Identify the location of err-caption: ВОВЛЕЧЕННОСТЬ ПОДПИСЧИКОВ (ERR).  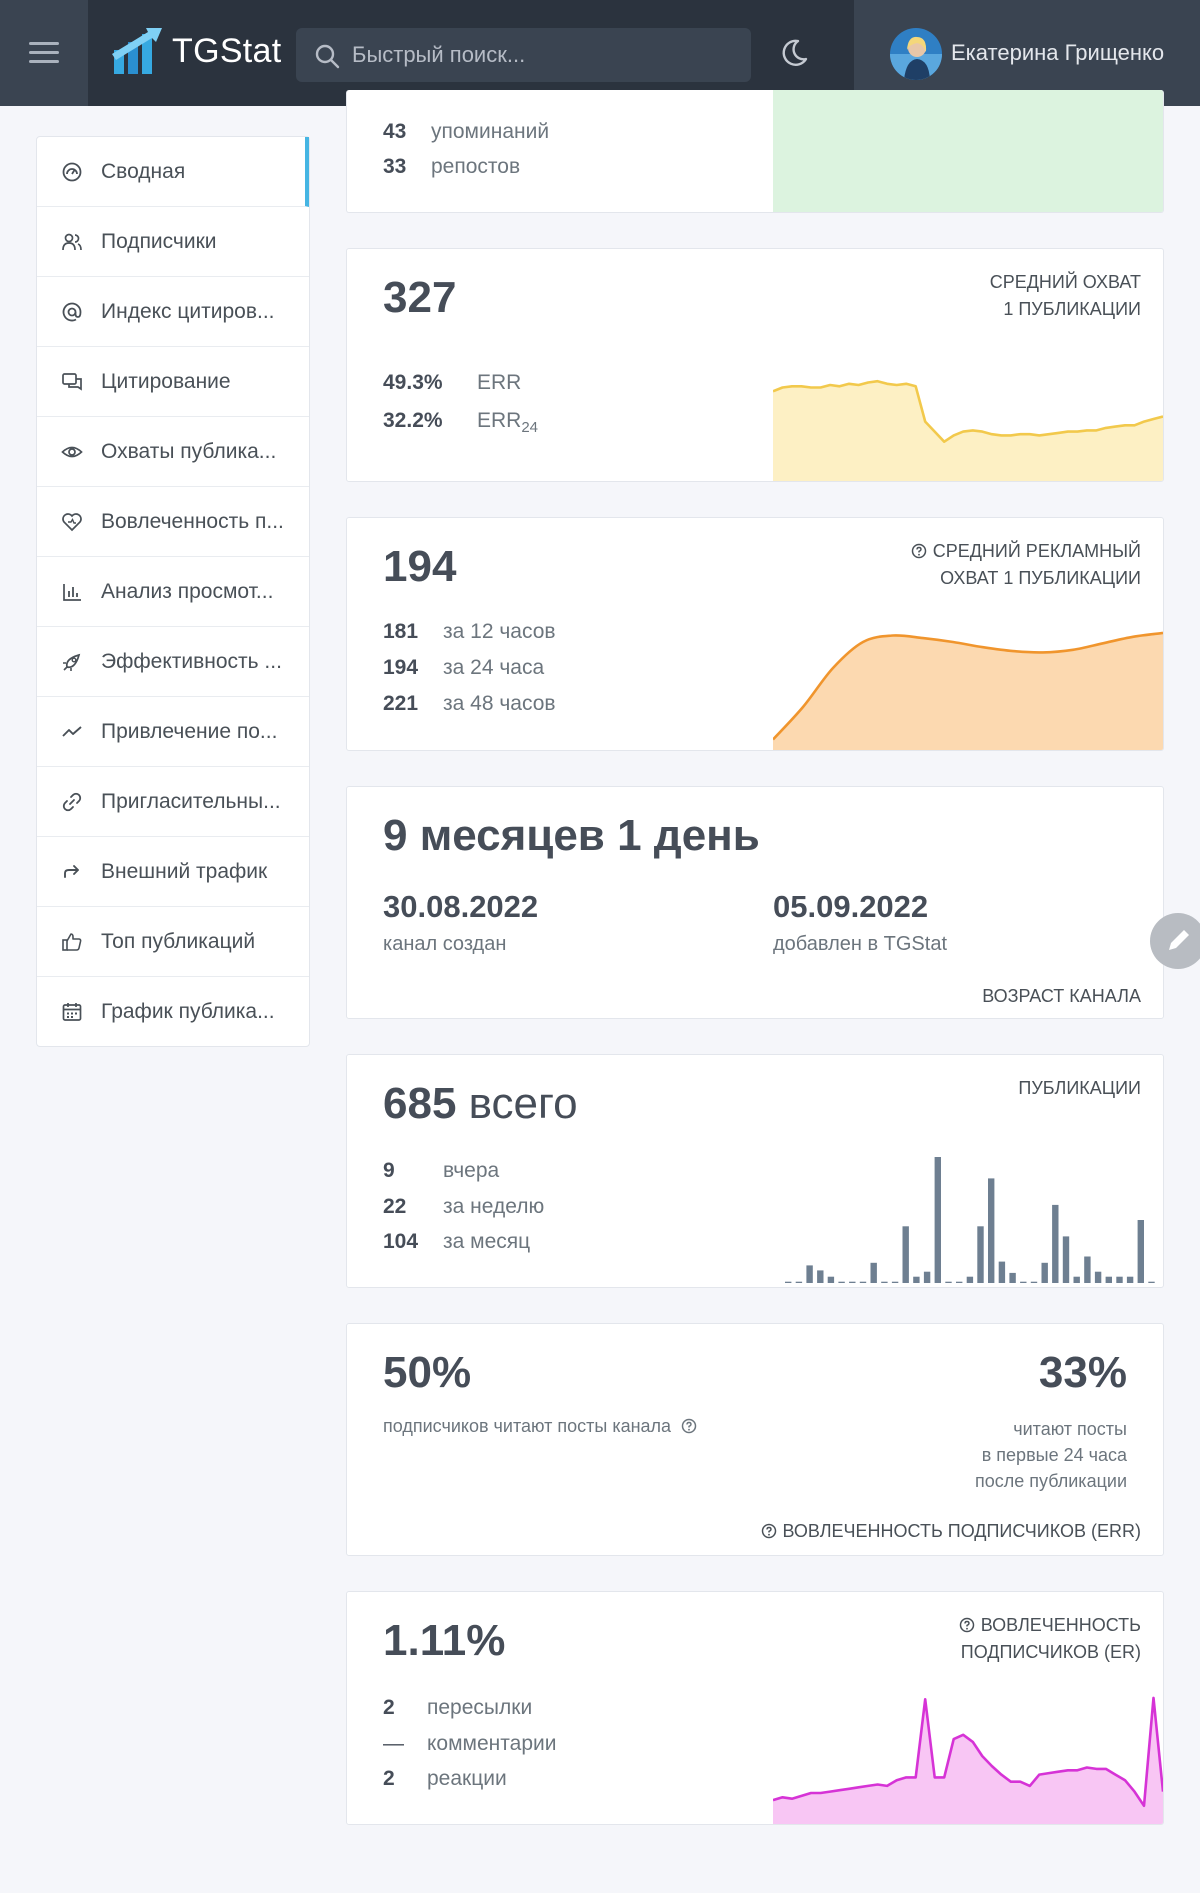
(951, 1531).